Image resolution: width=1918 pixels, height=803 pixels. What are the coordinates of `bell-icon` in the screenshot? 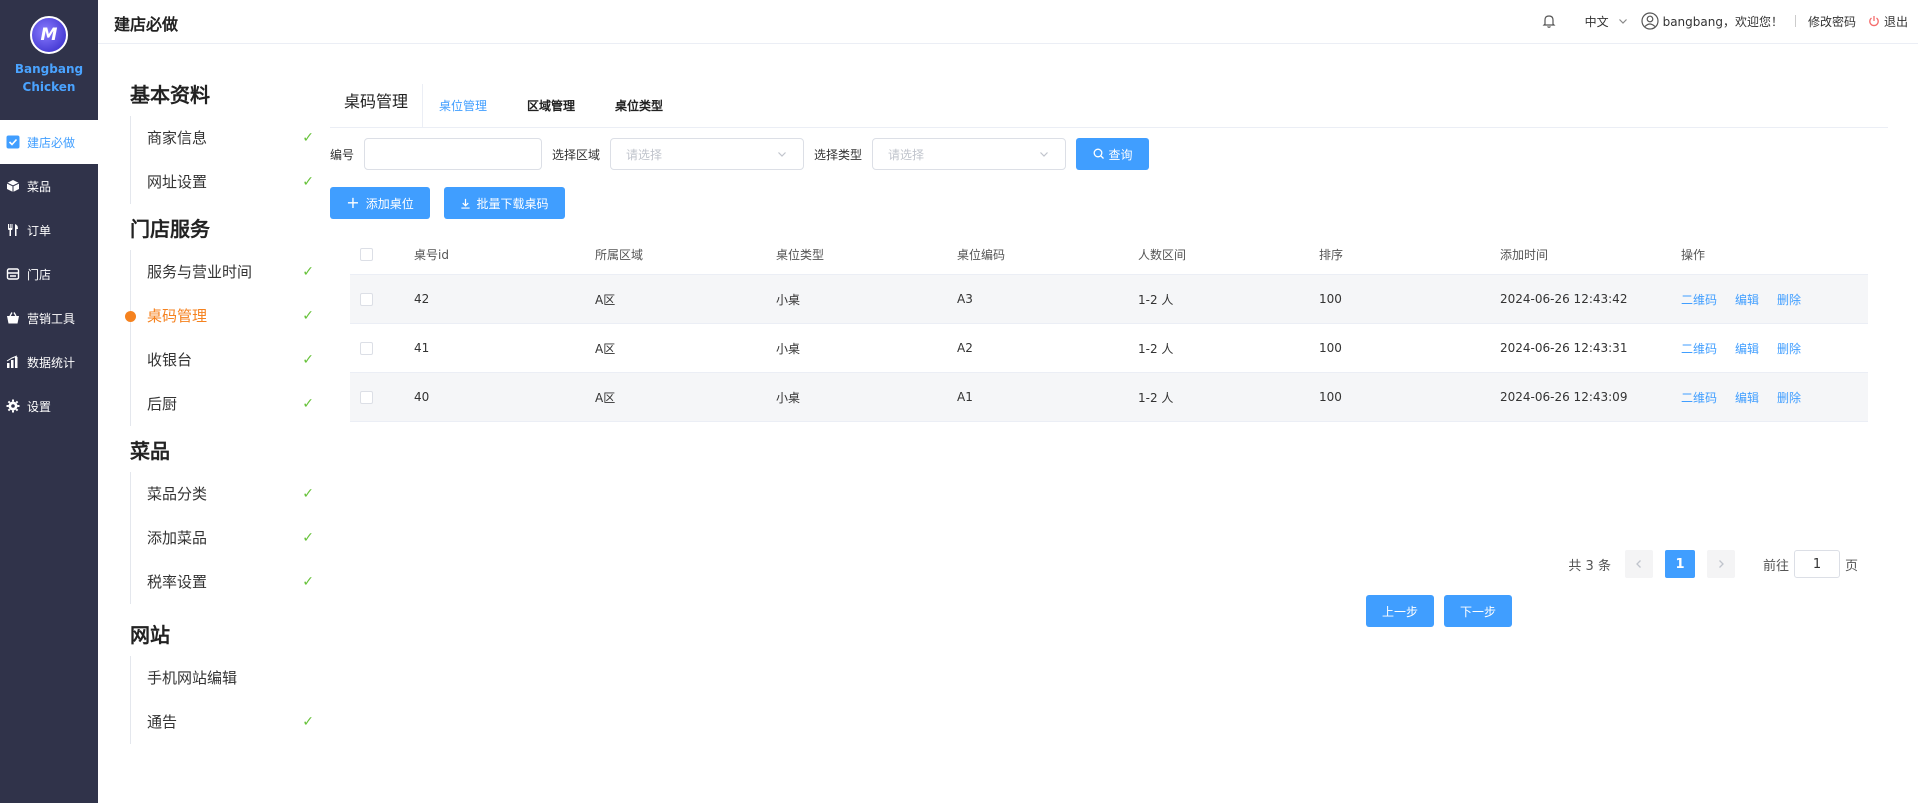 It's located at (1549, 21).